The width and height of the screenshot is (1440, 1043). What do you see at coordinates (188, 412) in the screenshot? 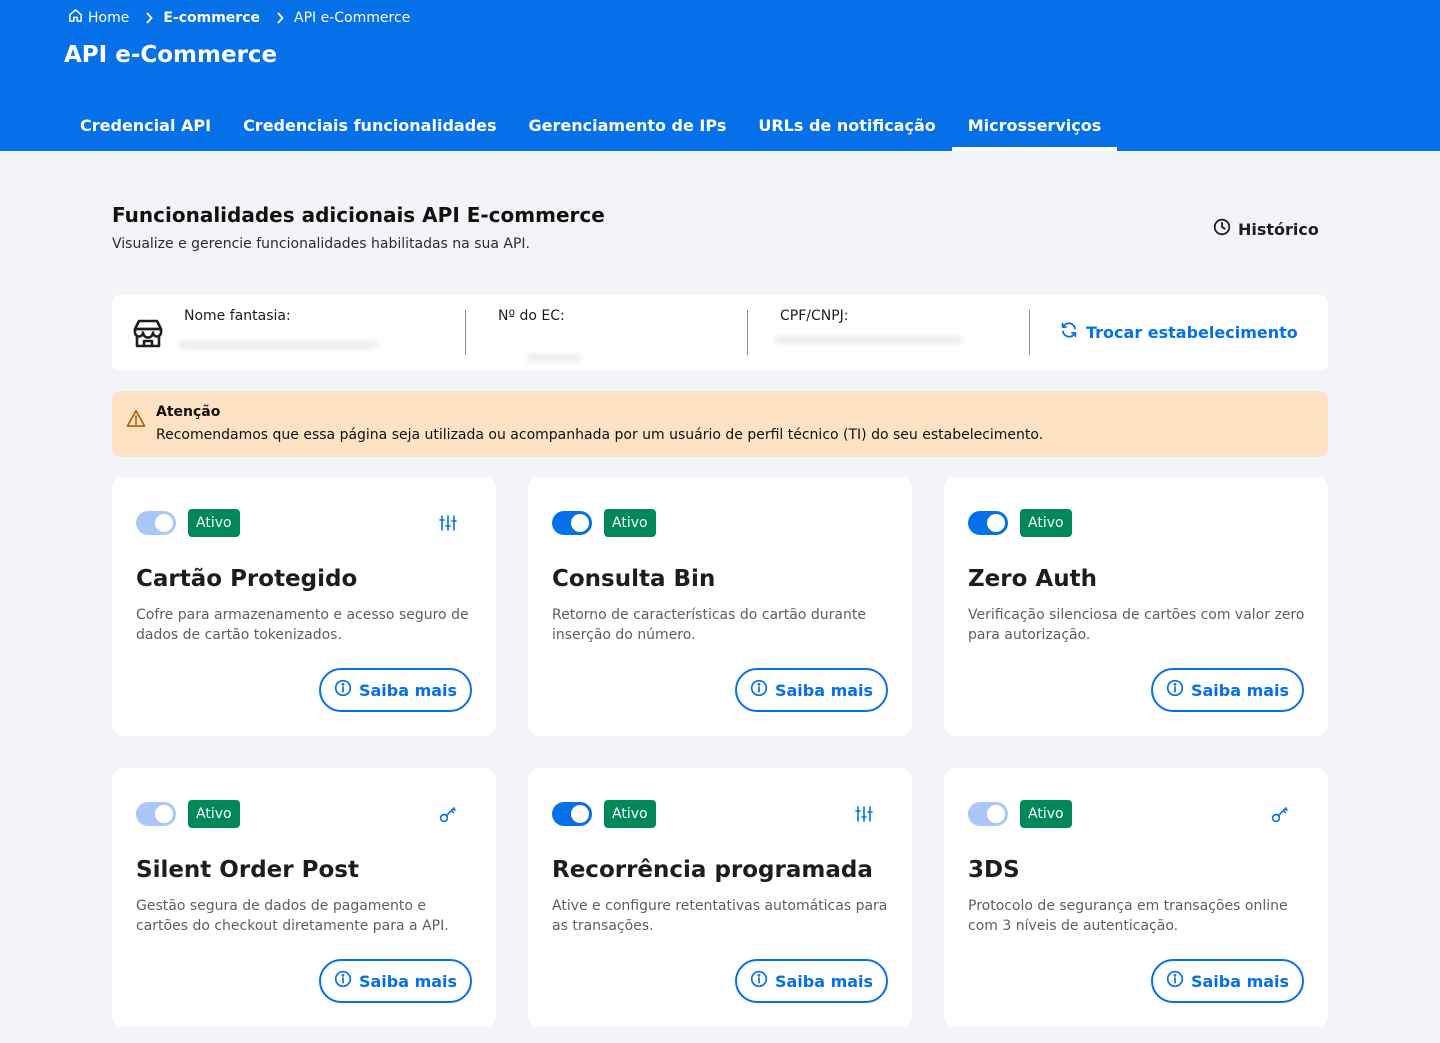
I see `alert-title: Atenção` at bounding box center [188, 412].